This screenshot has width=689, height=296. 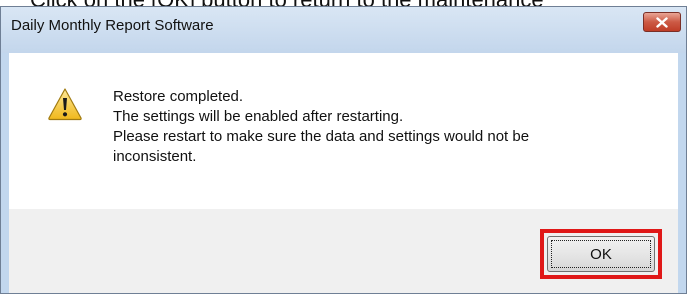 I want to click on close-icon, so click(x=662, y=22).